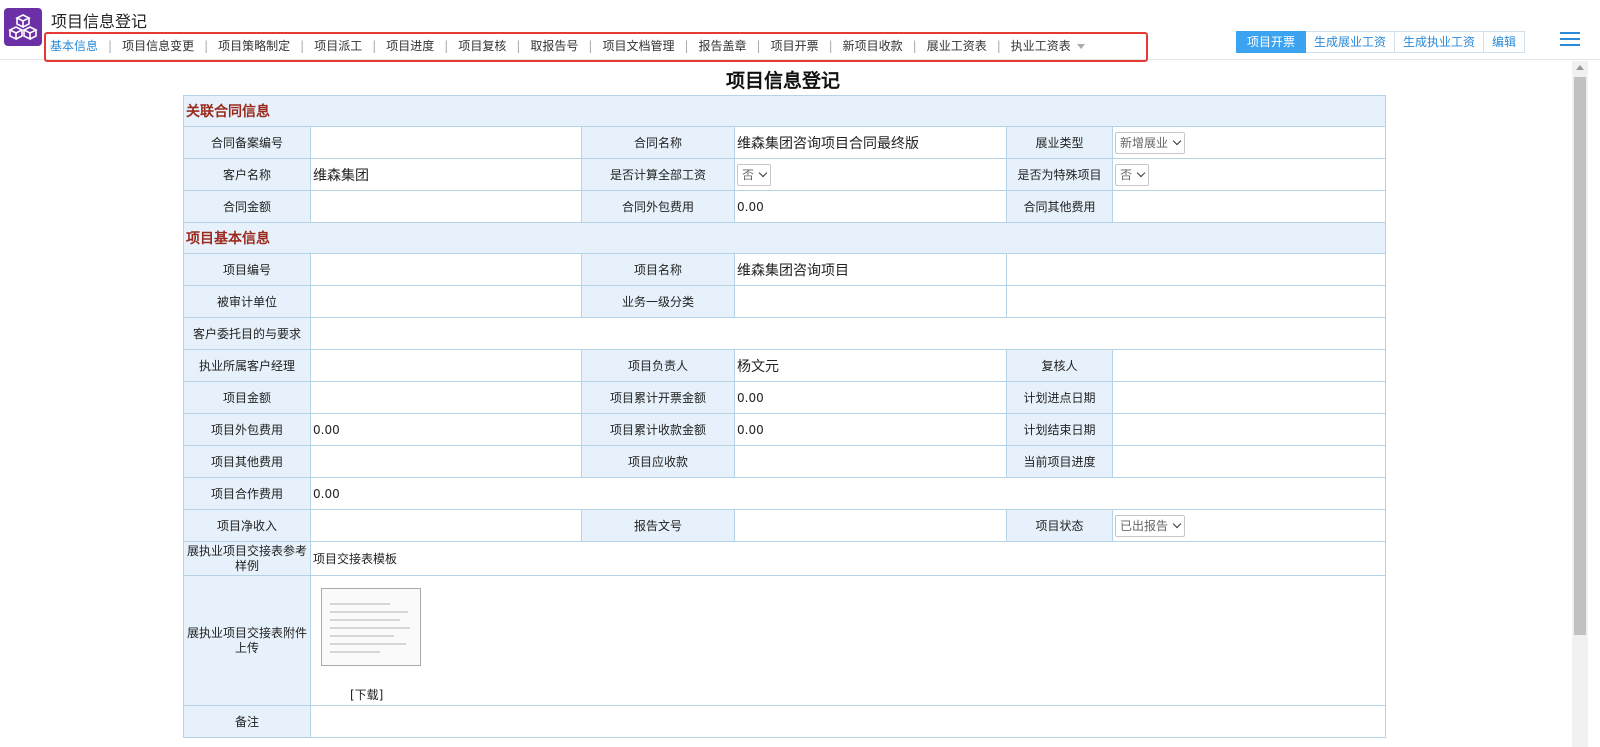  What do you see at coordinates (957, 46) in the screenshot?
I see `tab-zhanye-wages: 展业工资表` at bounding box center [957, 46].